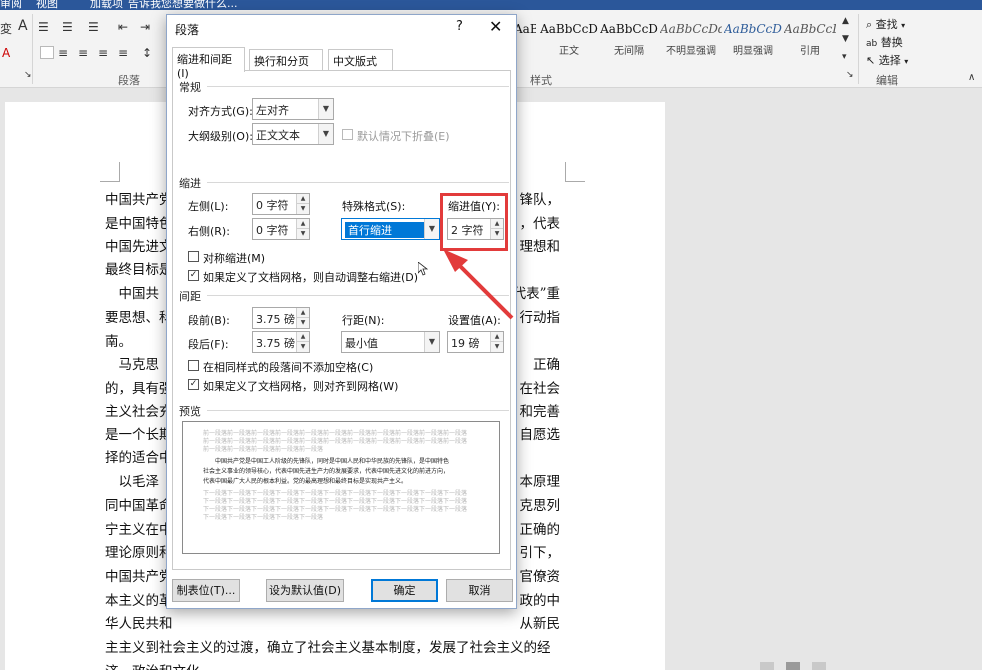  What do you see at coordinates (347, 134) in the screenshot?
I see `collapse-by-default-checkbox` at bounding box center [347, 134].